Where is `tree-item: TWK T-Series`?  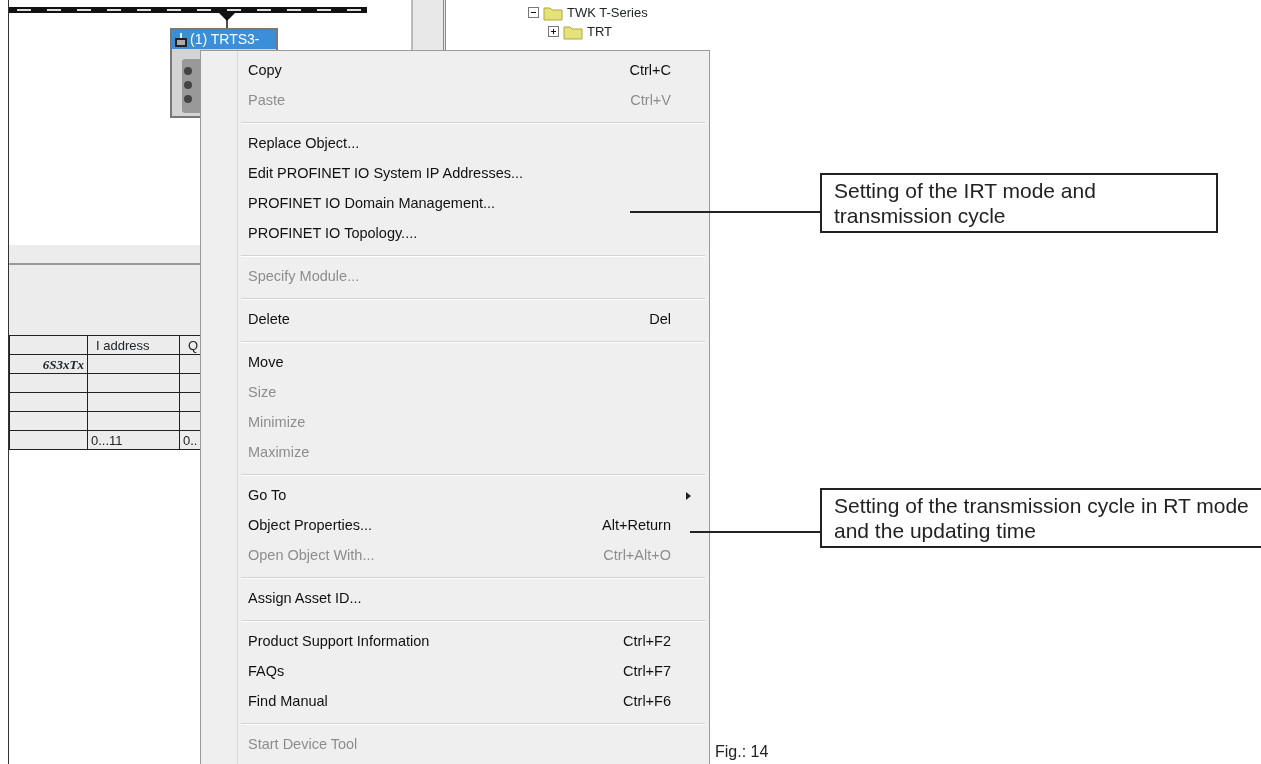 tree-item: TWK T-Series is located at coordinates (607, 13).